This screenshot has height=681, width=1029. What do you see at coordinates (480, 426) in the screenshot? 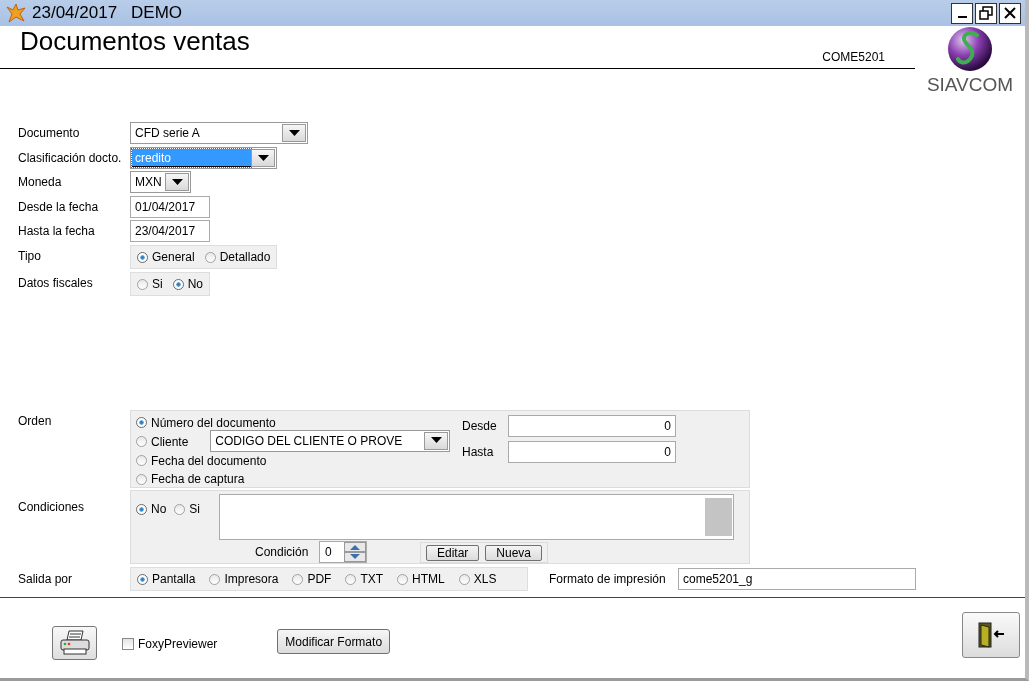
I see `field-label: Desde` at bounding box center [480, 426].